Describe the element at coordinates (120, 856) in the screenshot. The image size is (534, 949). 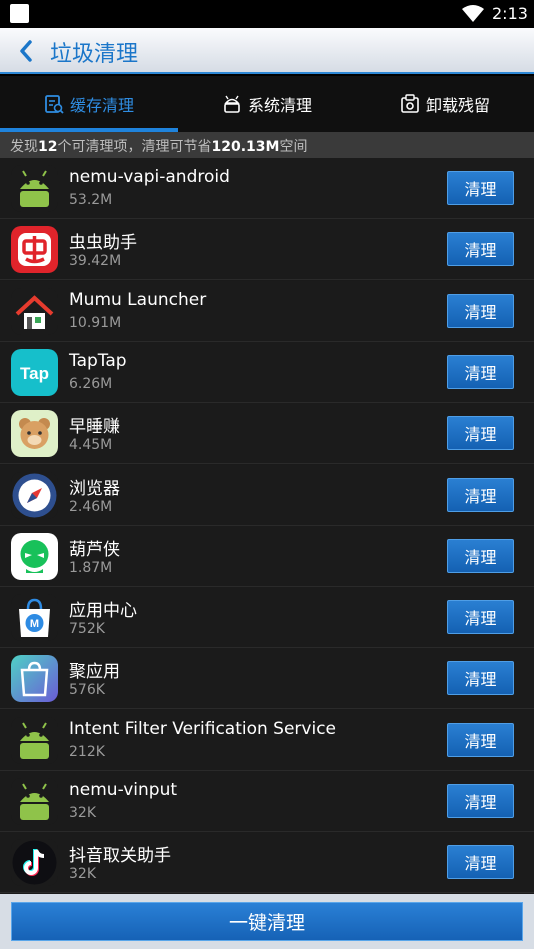
I see `app-name: 抖音取关助手` at that location.